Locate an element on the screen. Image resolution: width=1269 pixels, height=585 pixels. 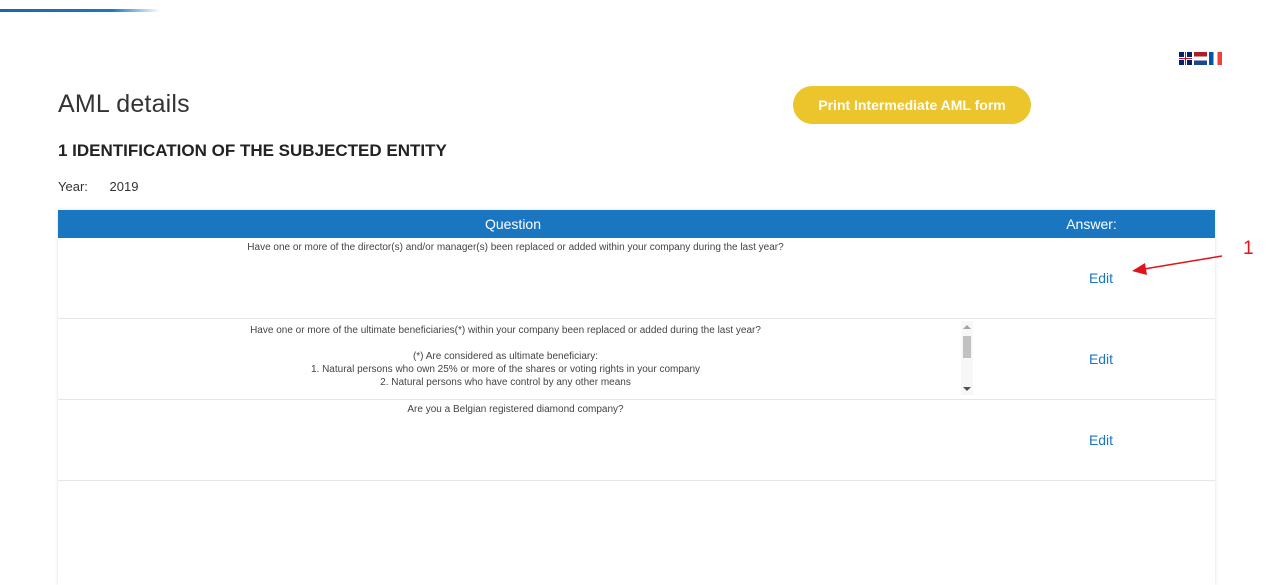
year-row: Year: 2019 is located at coordinates (98, 186).